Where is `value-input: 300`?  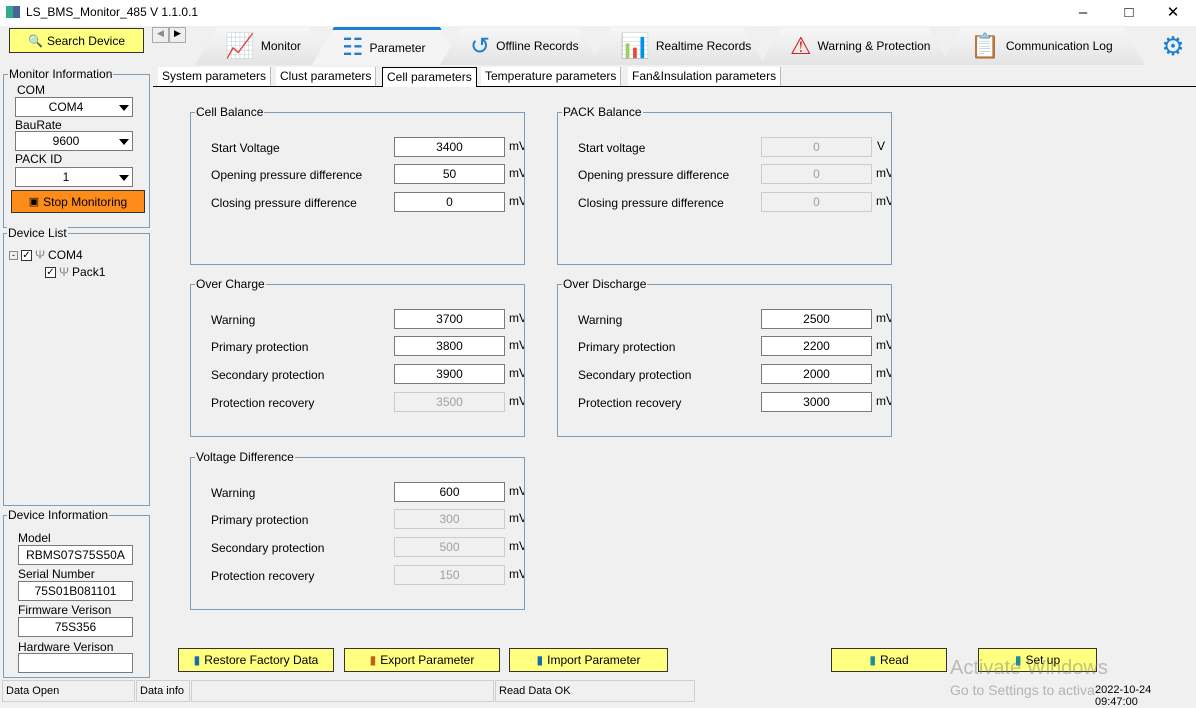 value-input: 300 is located at coordinates (449, 519).